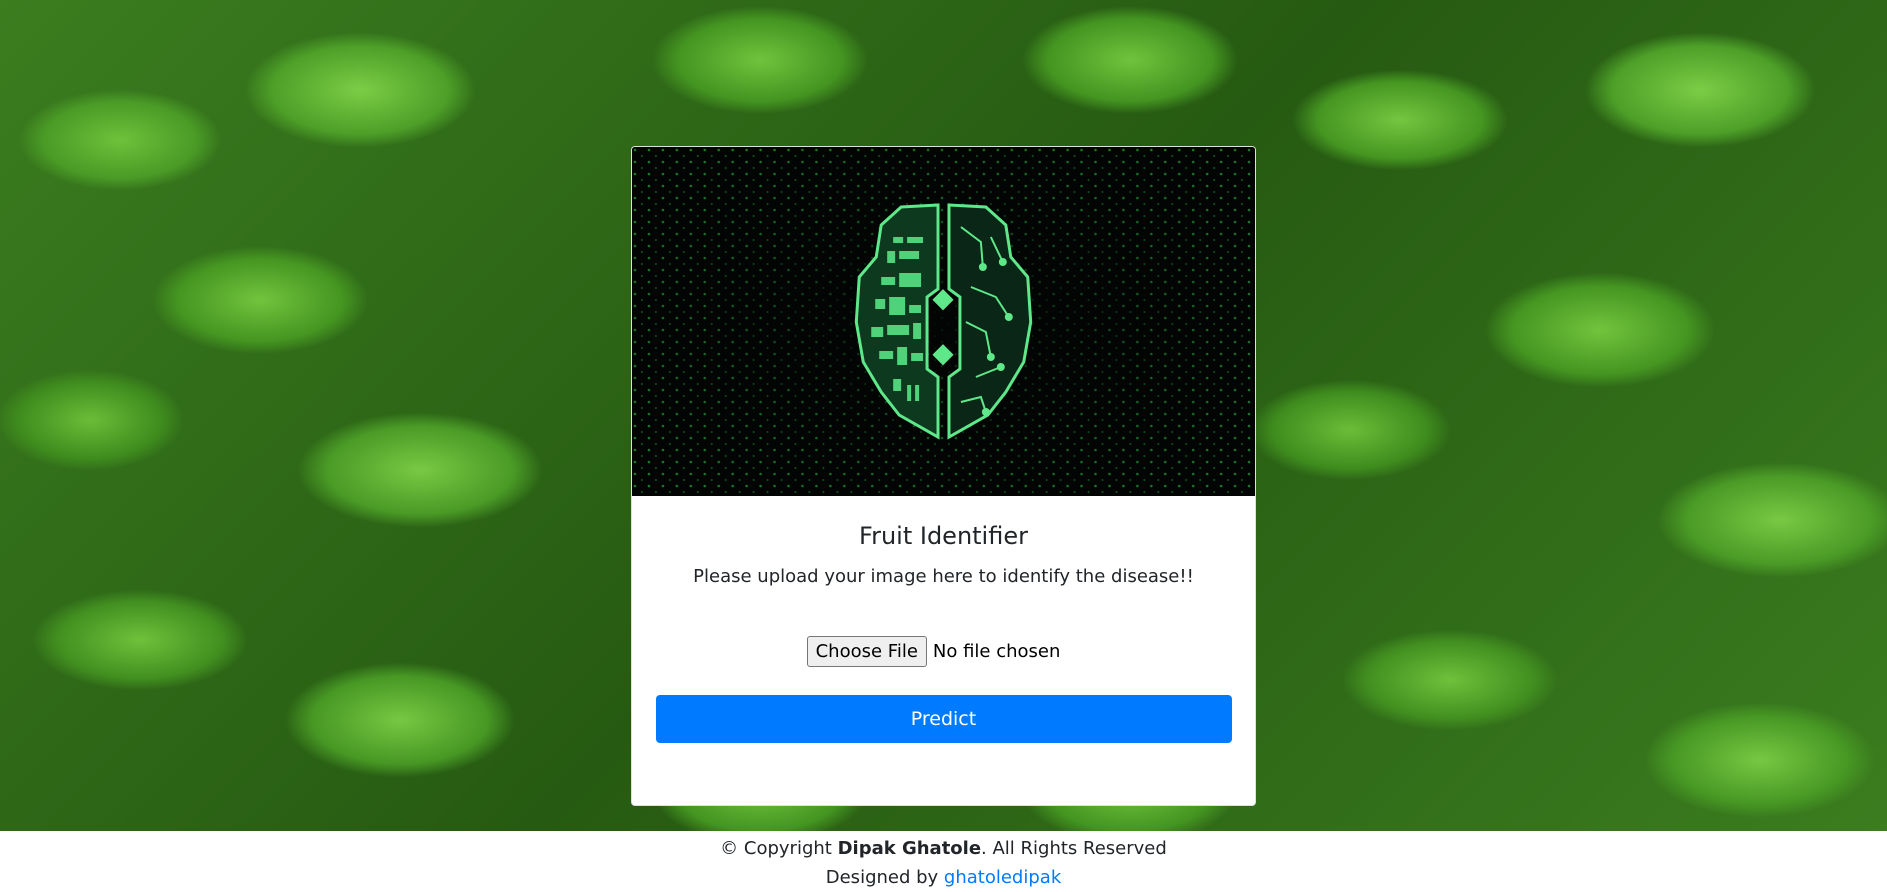  Describe the element at coordinates (943, 536) in the screenshot. I see `page-title: Fruit Identifier` at that location.